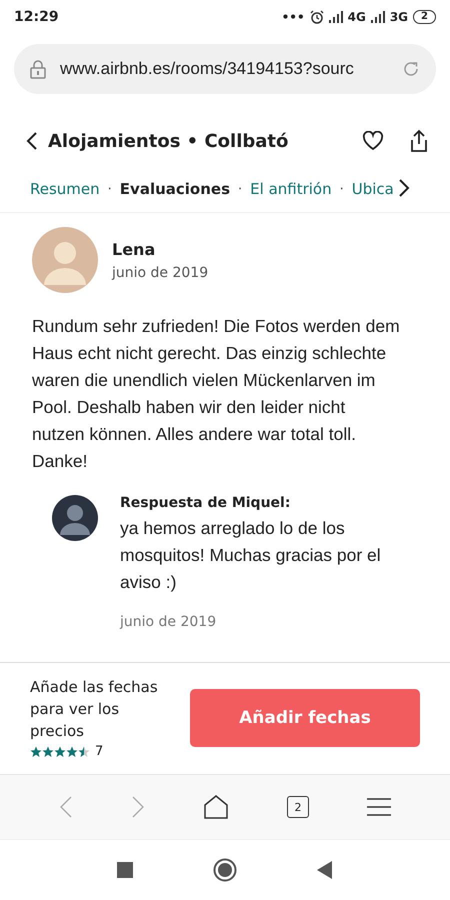  Describe the element at coordinates (175, 189) in the screenshot. I see `section-tab: Evaluaciones` at that location.